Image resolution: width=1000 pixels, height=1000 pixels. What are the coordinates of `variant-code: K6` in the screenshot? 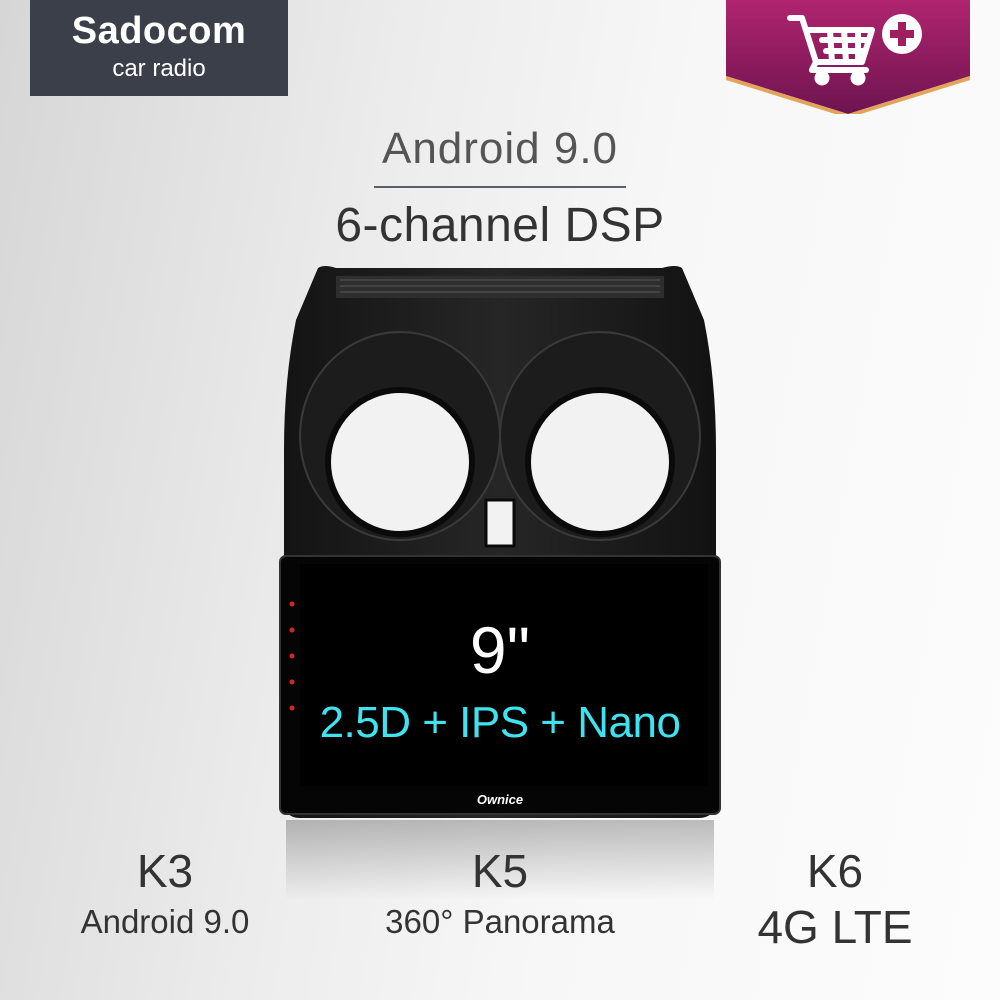 It's located at (835, 871).